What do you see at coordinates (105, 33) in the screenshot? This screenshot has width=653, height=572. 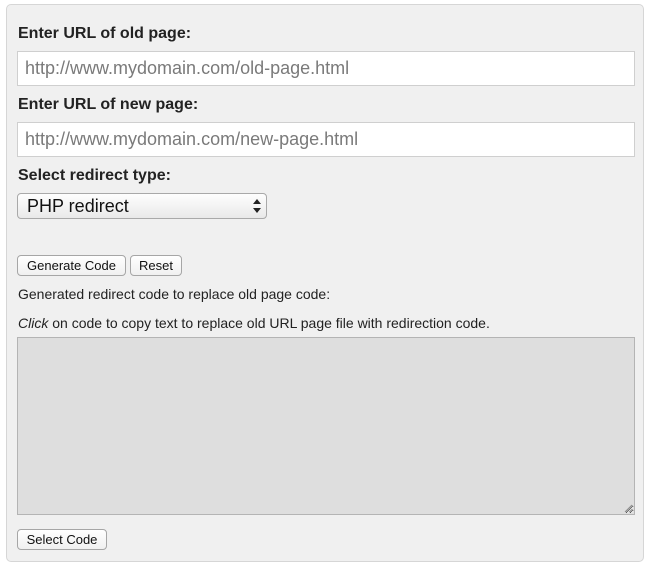 I see `old-url-label: Enter URL of old page:` at bounding box center [105, 33].